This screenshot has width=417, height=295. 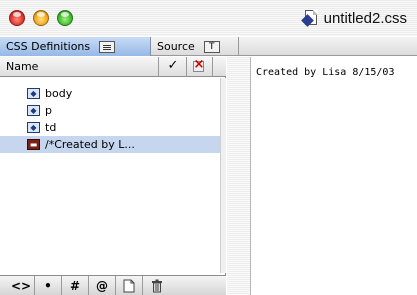 I want to click on new-class-label: •, so click(x=48, y=285).